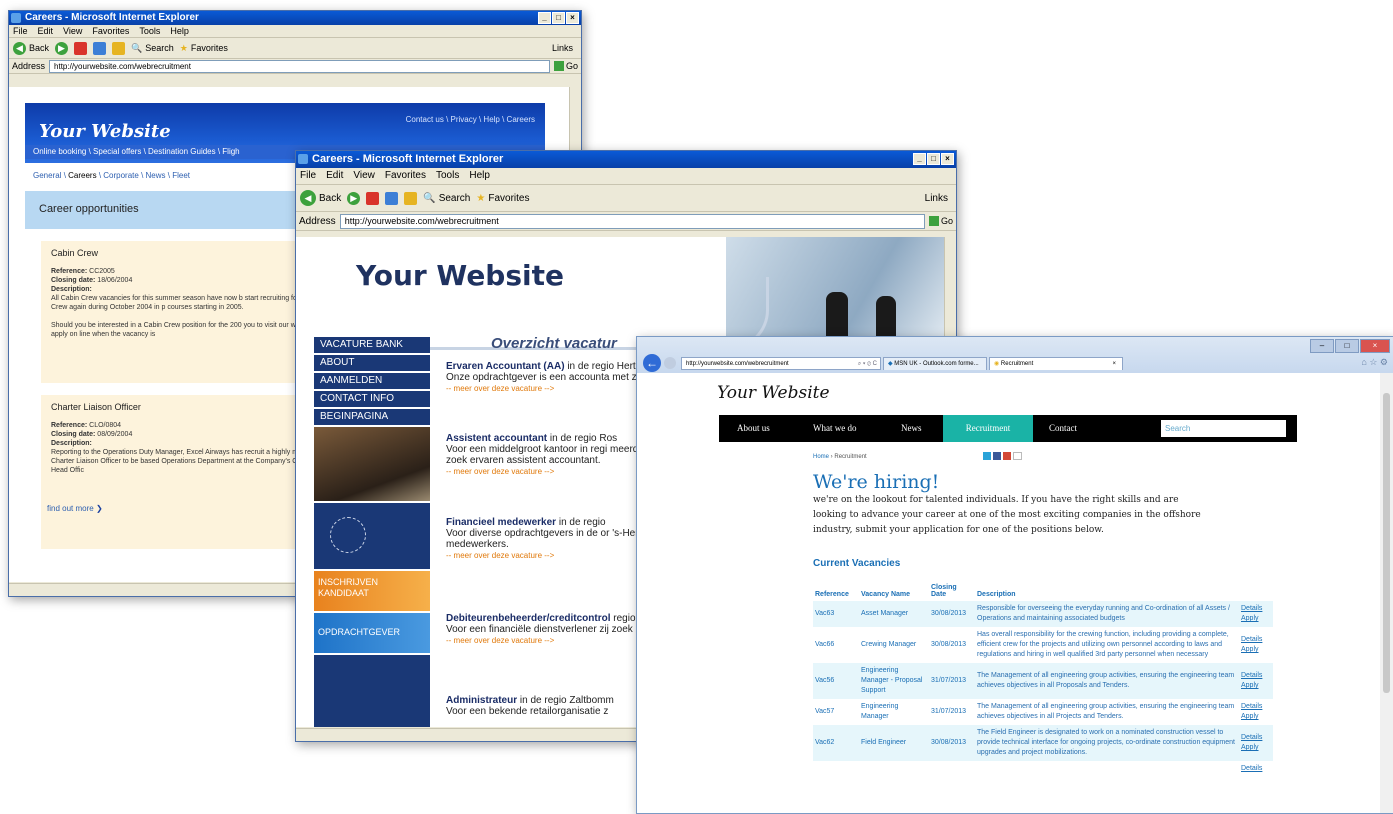  What do you see at coordinates (372, 591) in the screenshot?
I see `kandidaat-button: INSCHRIJVEN KANDIDAAT` at bounding box center [372, 591].